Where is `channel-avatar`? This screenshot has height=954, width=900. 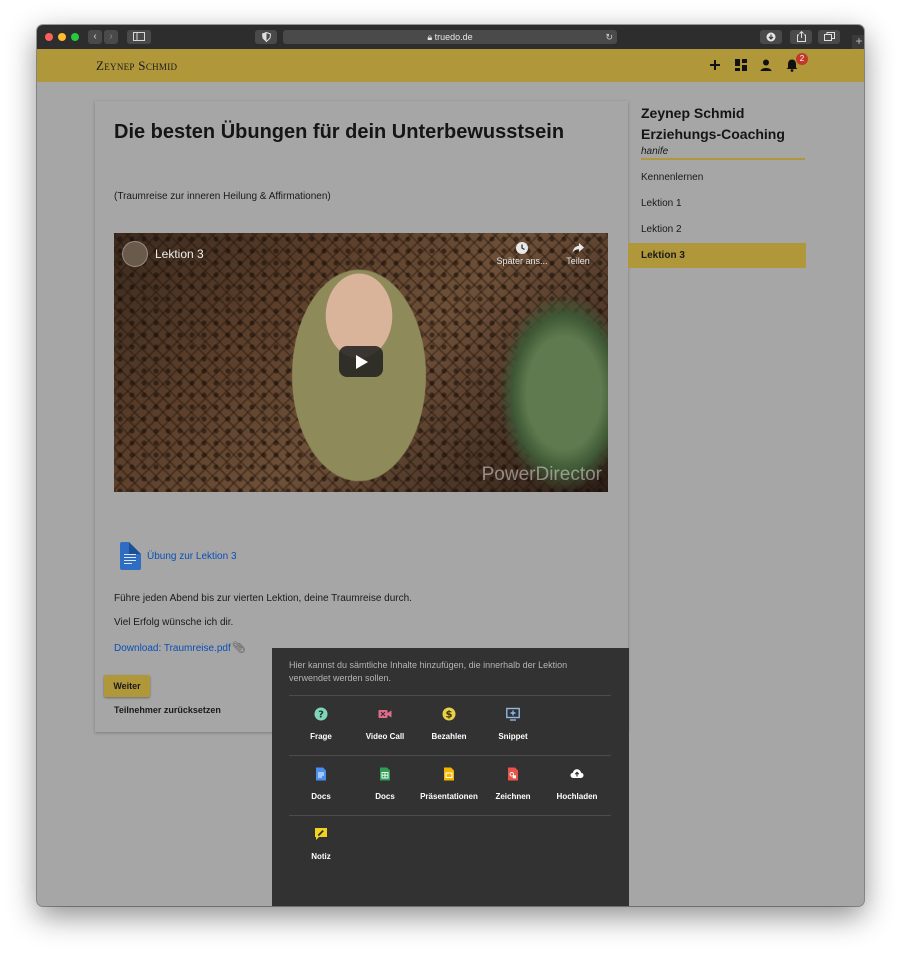 channel-avatar is located at coordinates (135, 254).